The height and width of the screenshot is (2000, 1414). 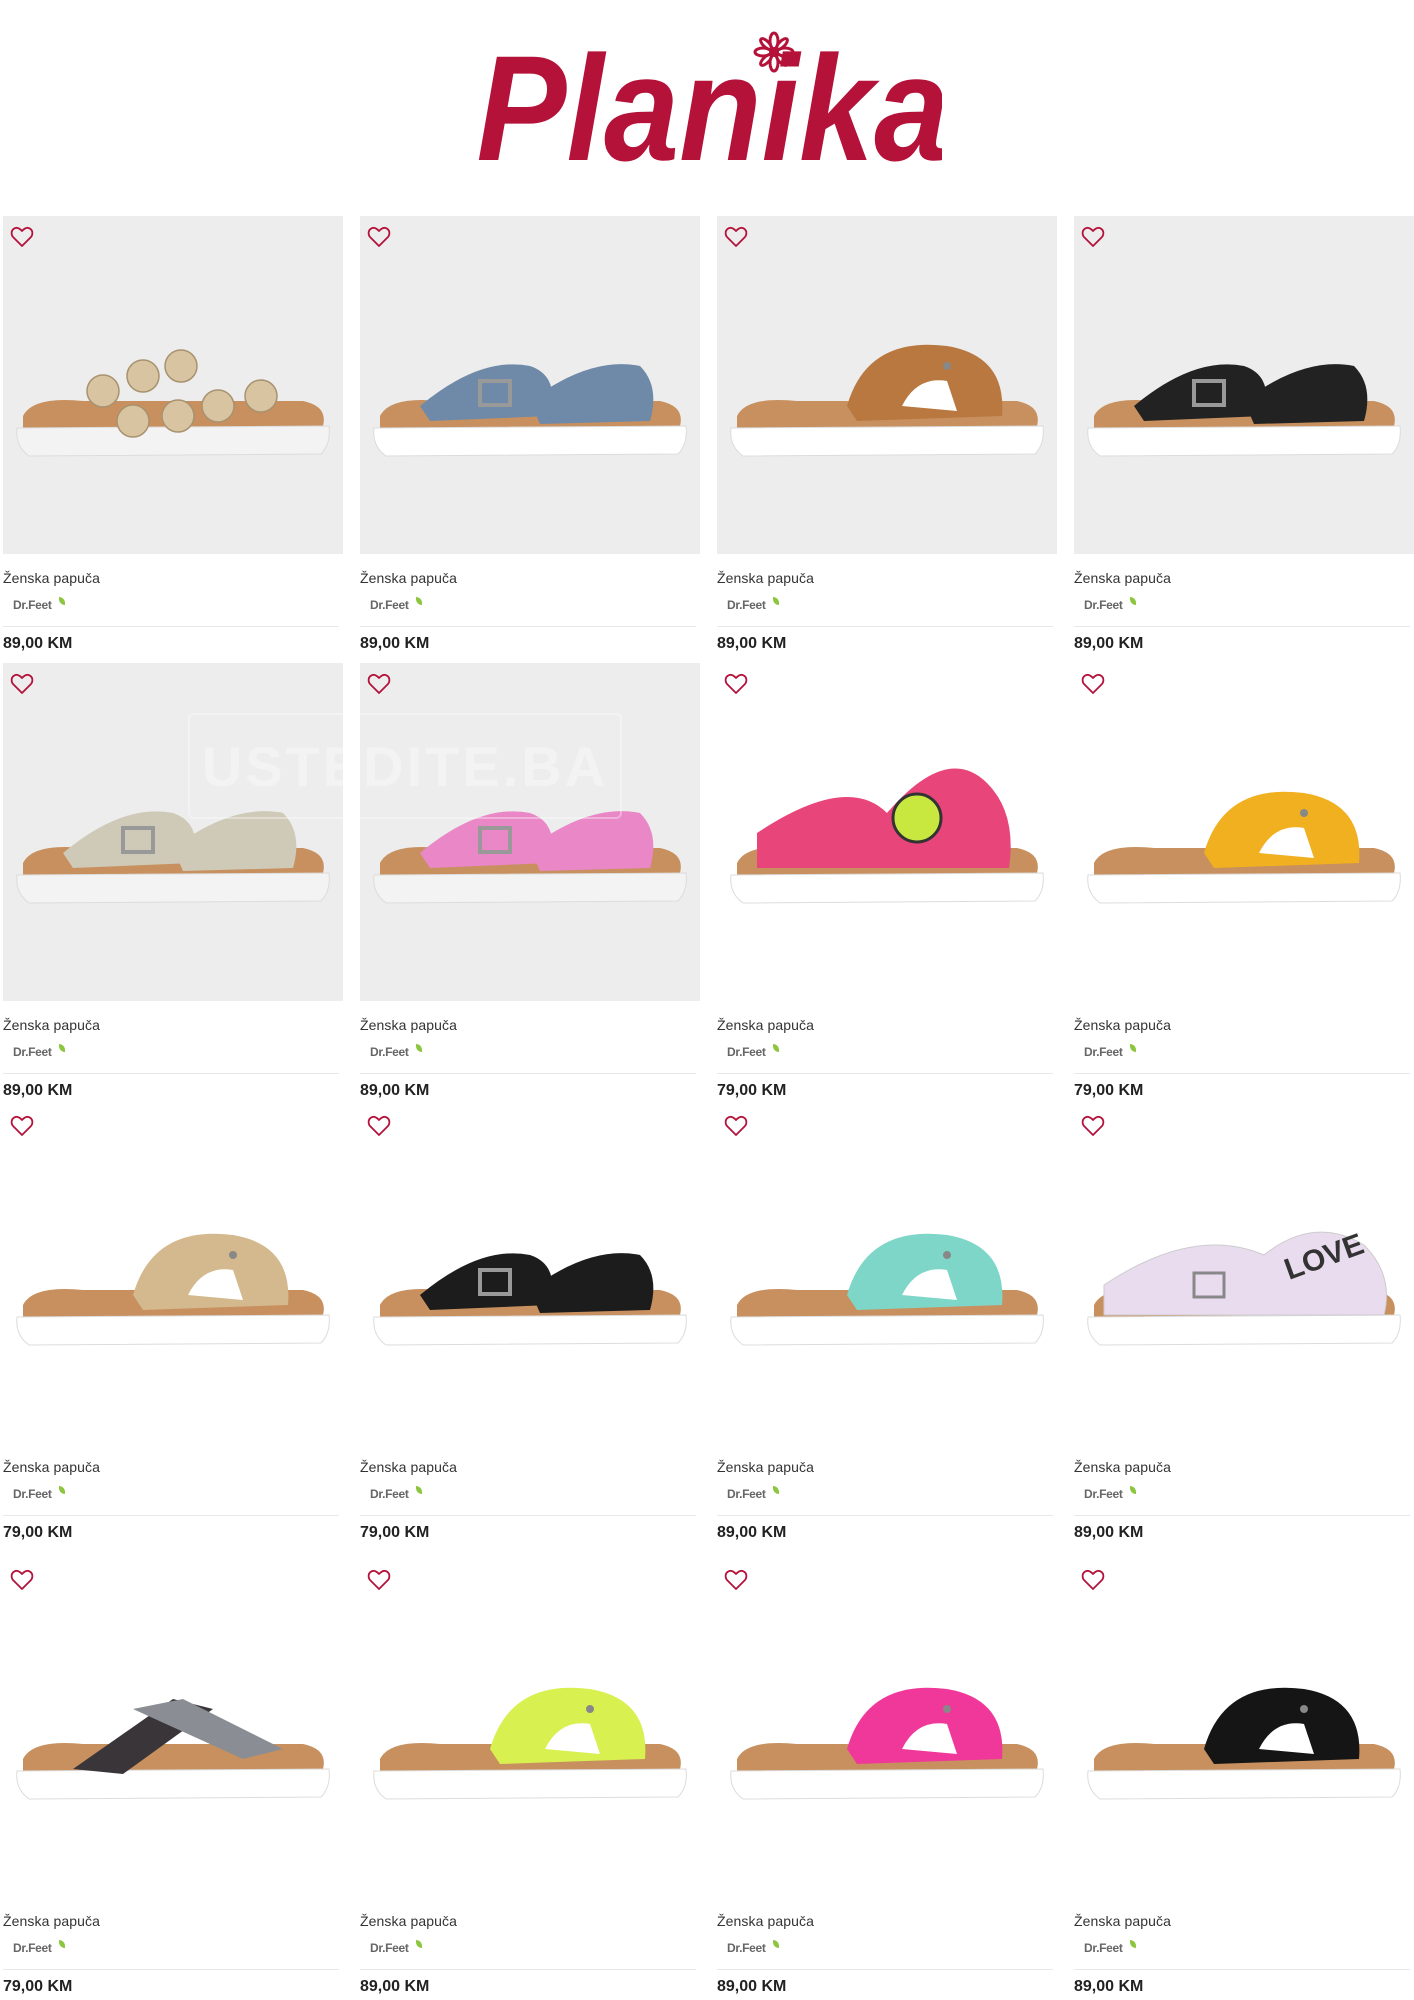 I want to click on product-price: 89,00 KM, so click(x=752, y=643).